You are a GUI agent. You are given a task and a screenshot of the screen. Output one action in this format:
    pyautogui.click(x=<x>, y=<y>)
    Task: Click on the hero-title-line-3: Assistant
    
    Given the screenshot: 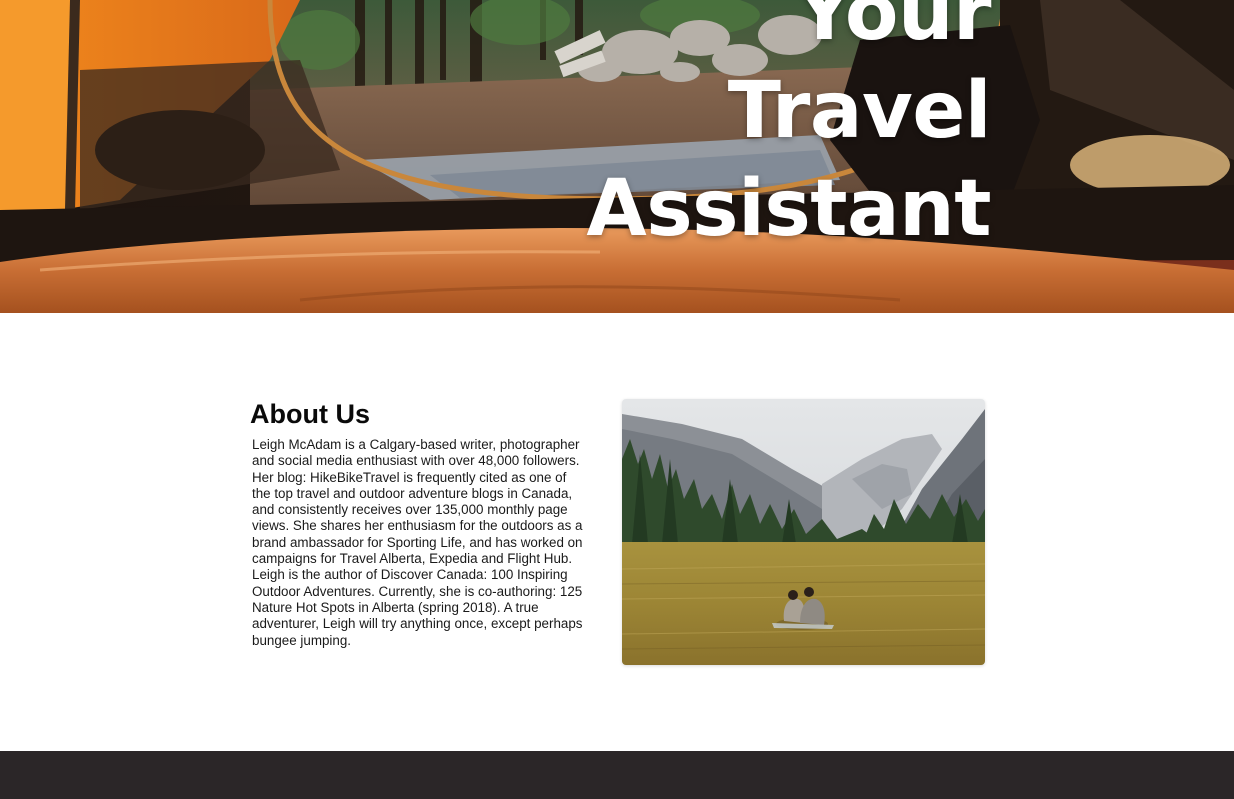 What is the action you would take?
    pyautogui.click(x=788, y=209)
    